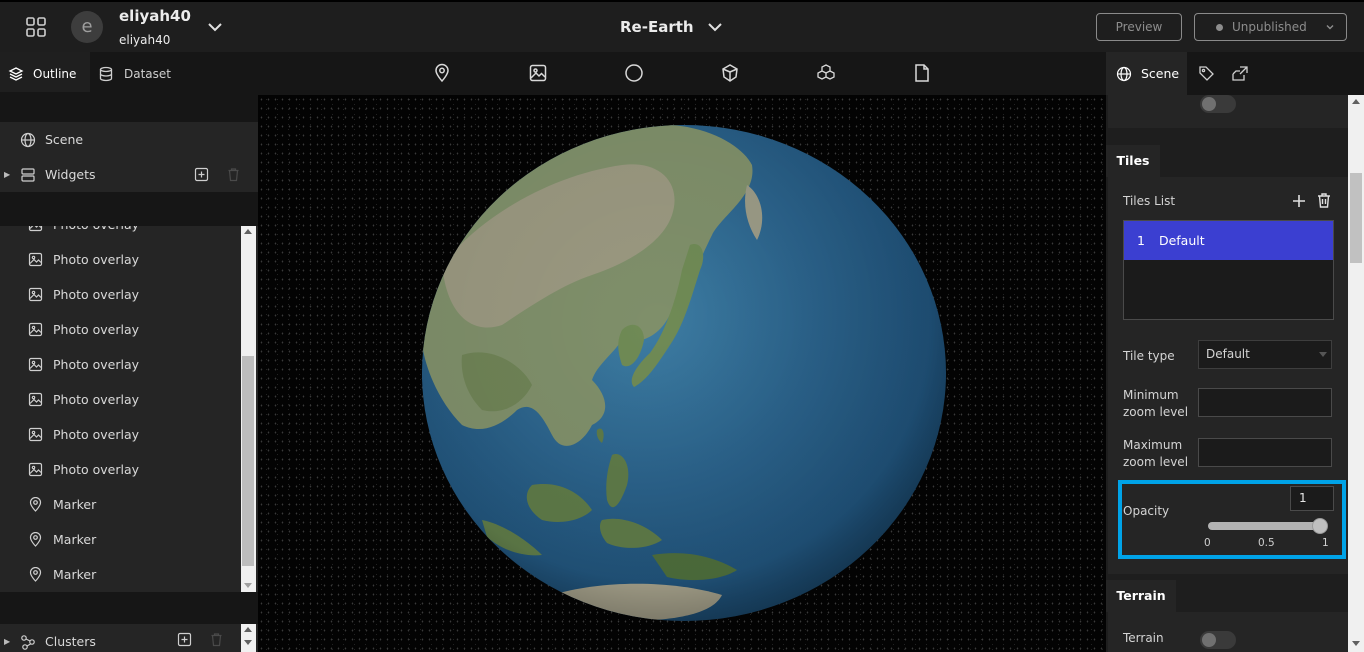  I want to click on chevron-down-icon, so click(1330, 27).